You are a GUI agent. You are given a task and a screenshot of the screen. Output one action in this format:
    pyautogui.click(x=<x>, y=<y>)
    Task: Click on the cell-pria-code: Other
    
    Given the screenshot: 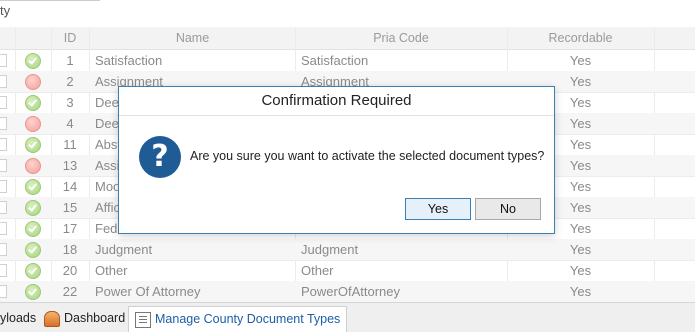 What is the action you would take?
    pyautogui.click(x=317, y=270)
    